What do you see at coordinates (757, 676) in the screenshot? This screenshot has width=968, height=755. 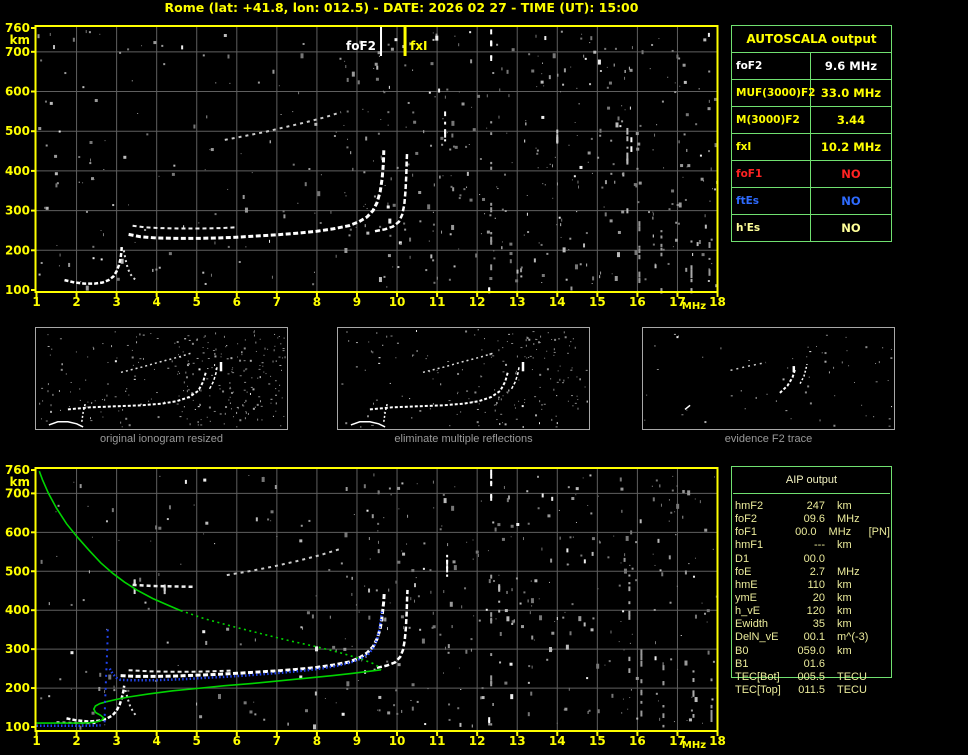 I see `aip-label: TEC[Bot]` at bounding box center [757, 676].